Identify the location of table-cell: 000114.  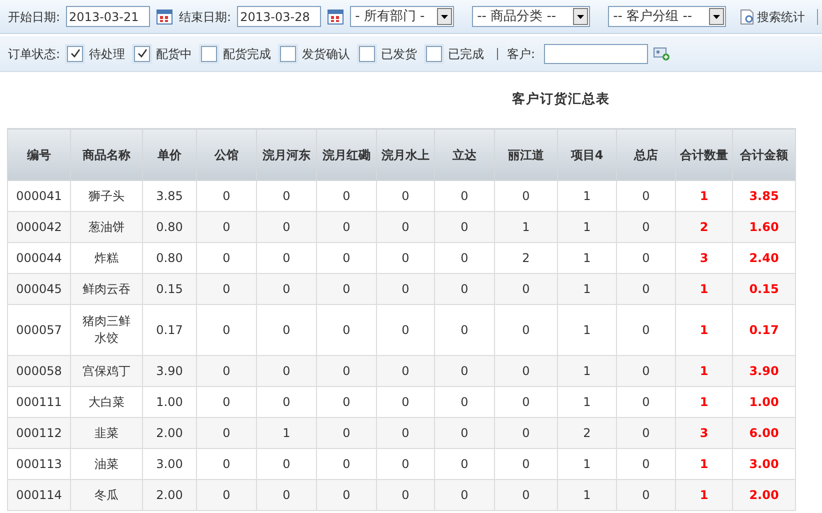
(39, 495).